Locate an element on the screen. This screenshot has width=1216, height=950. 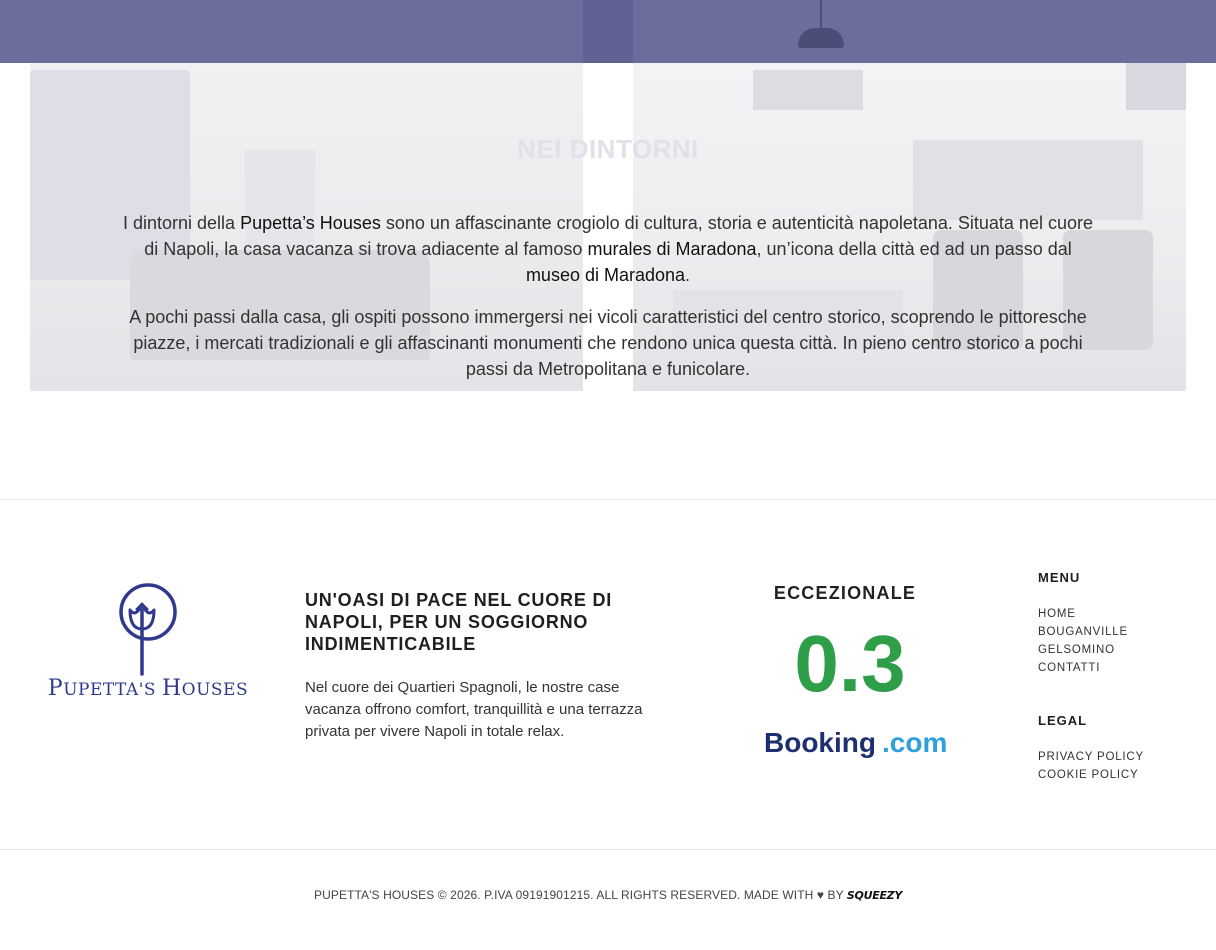
legal-item-cookie-policy: COOKIE POLICY is located at coordinates (1118, 775).